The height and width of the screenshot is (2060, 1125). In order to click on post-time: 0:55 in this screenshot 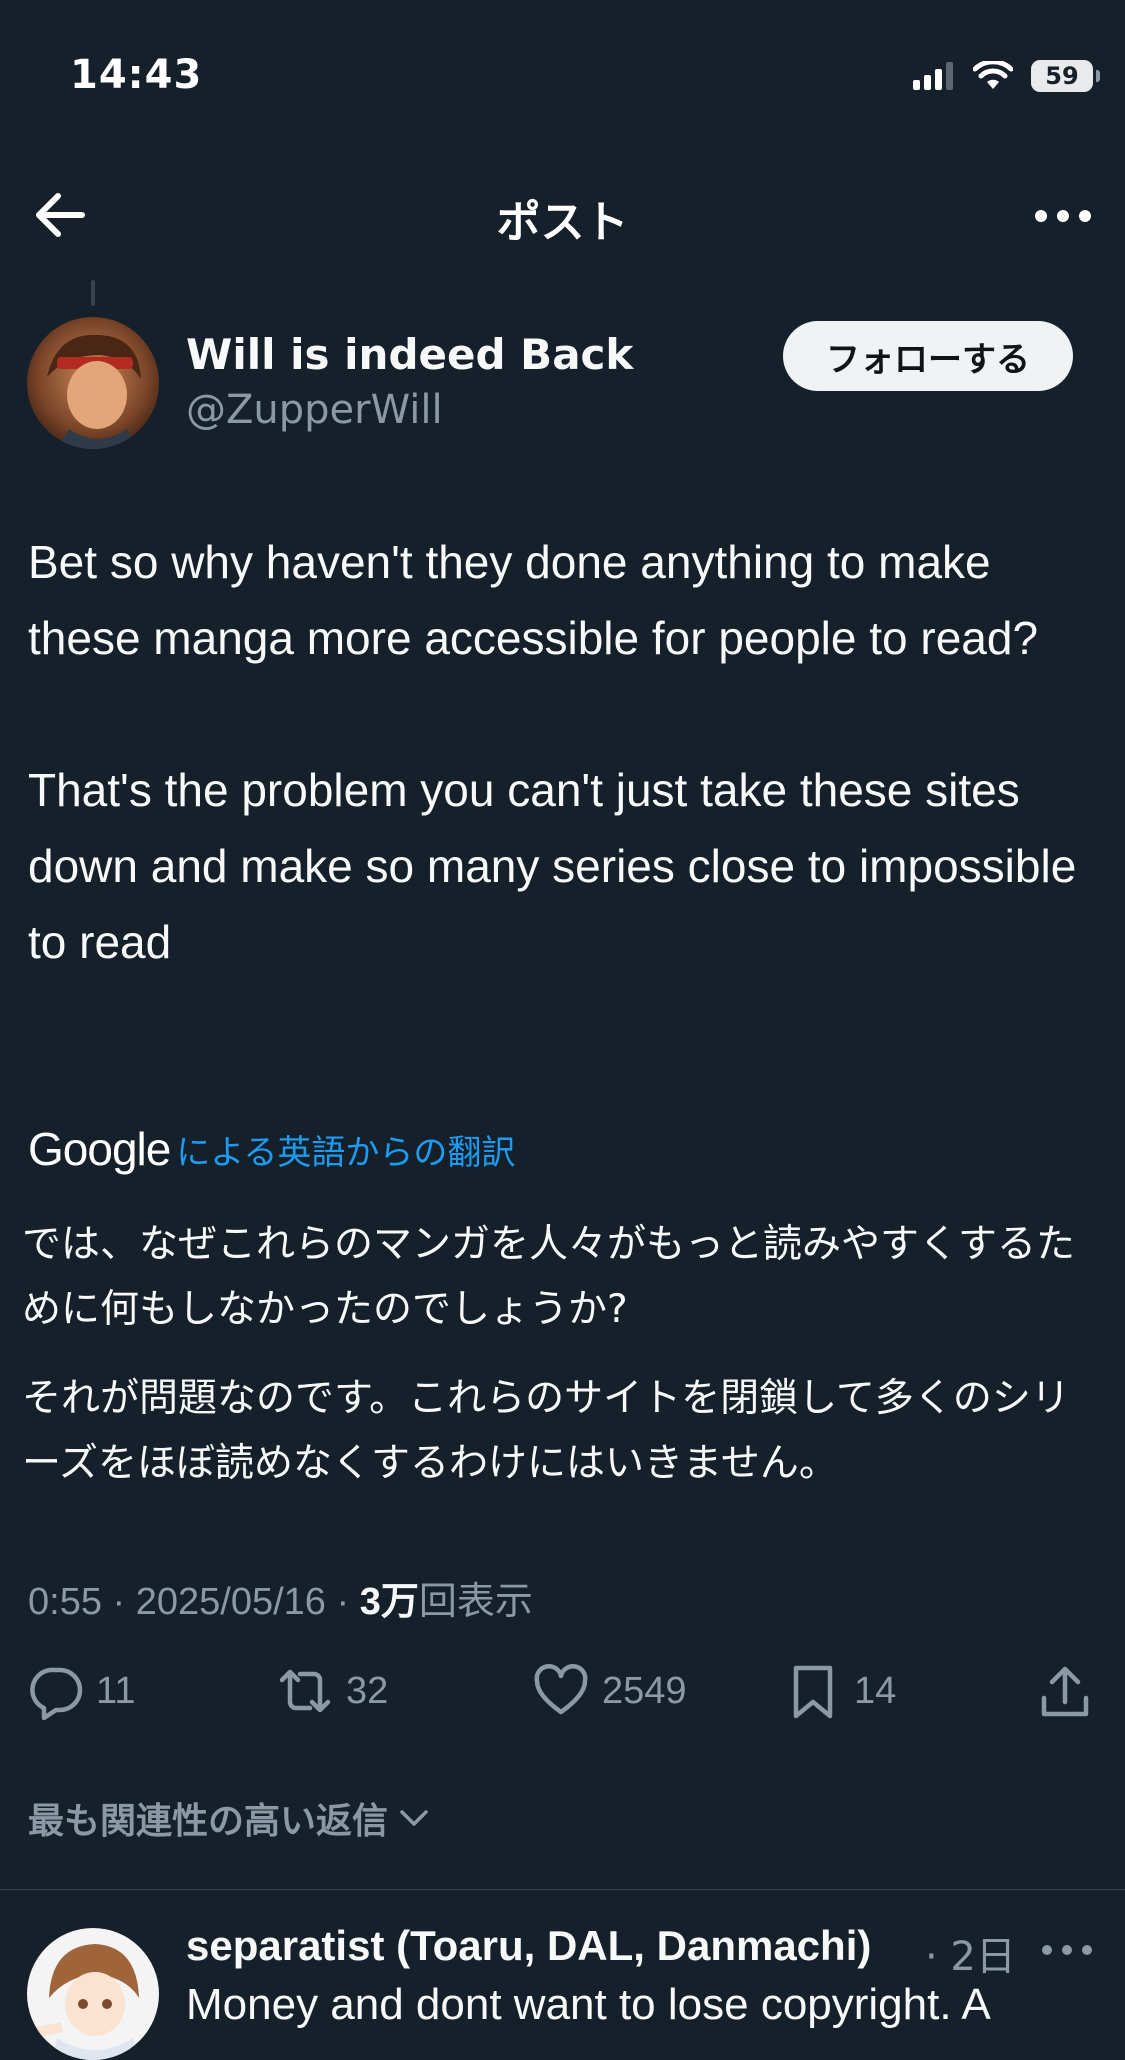, I will do `click(65, 1602)`.